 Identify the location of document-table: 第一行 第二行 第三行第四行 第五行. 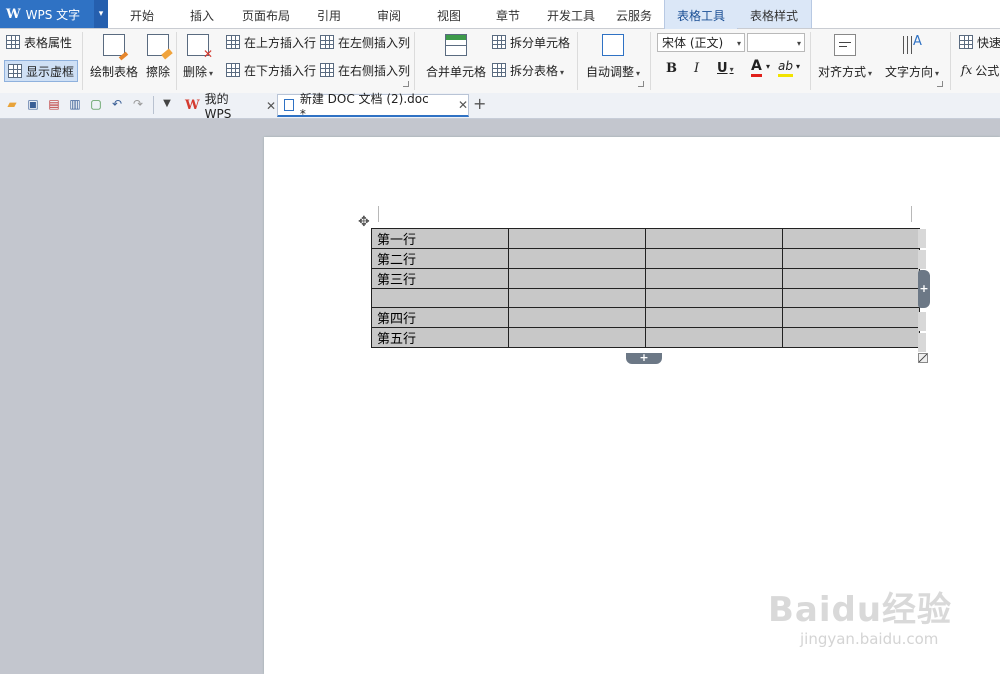
(645, 288).